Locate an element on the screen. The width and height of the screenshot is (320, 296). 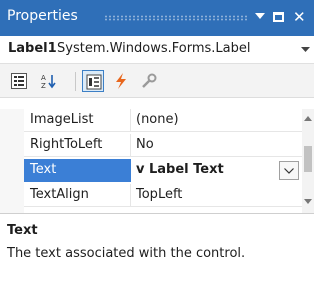
value-editor: v Label Text is located at coordinates (216, 170).